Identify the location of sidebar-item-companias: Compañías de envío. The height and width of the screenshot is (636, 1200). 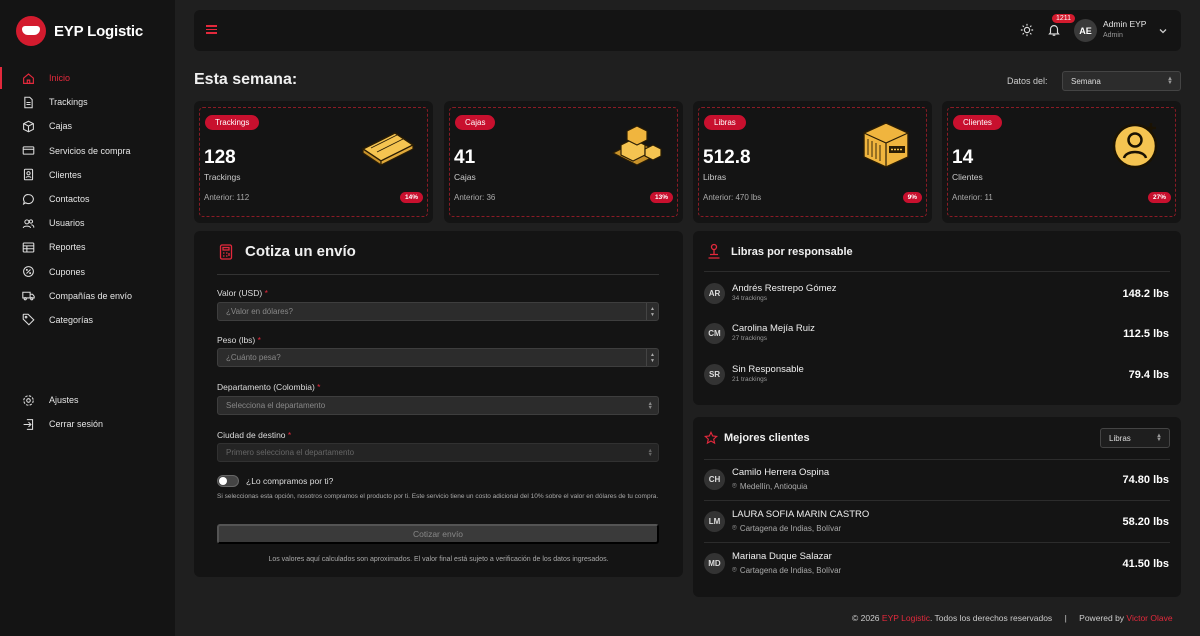
(87, 296).